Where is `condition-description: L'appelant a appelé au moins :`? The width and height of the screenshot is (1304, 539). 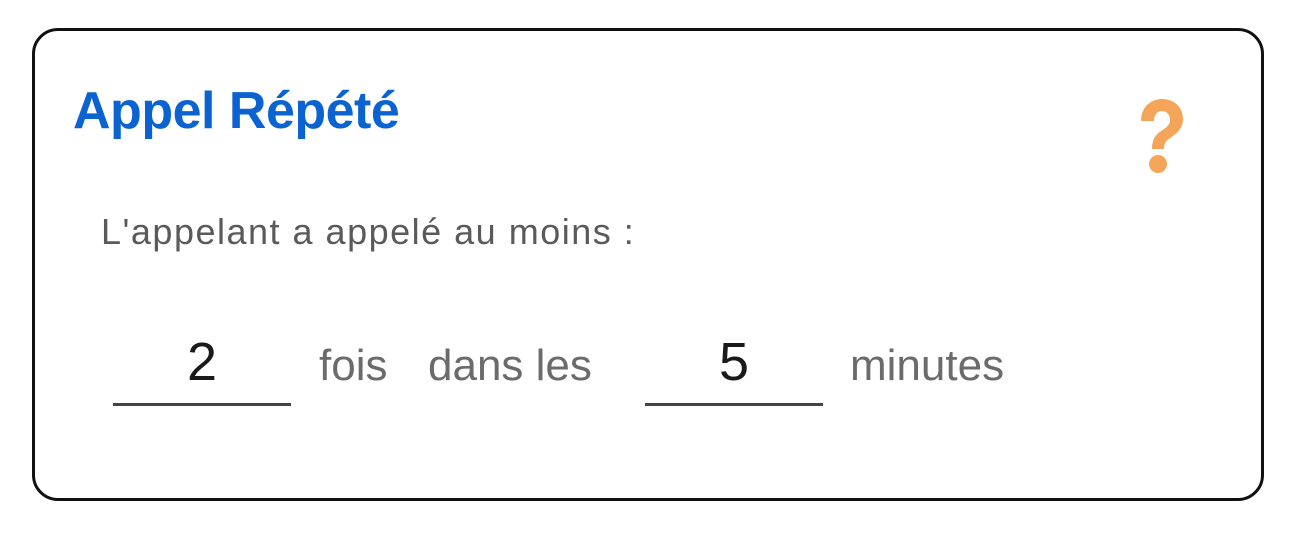 condition-description: L'appelant a appelé au moins : is located at coordinates (368, 231).